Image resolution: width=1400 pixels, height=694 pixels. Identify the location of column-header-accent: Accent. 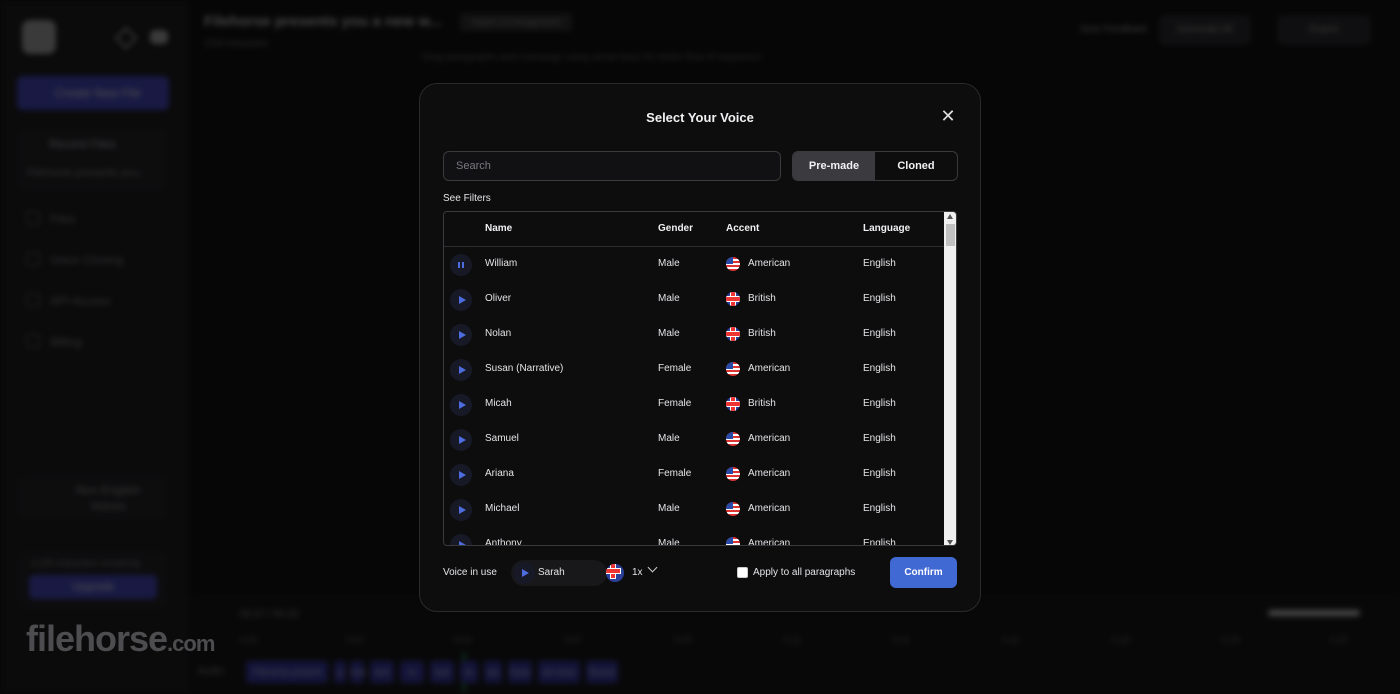
(743, 228).